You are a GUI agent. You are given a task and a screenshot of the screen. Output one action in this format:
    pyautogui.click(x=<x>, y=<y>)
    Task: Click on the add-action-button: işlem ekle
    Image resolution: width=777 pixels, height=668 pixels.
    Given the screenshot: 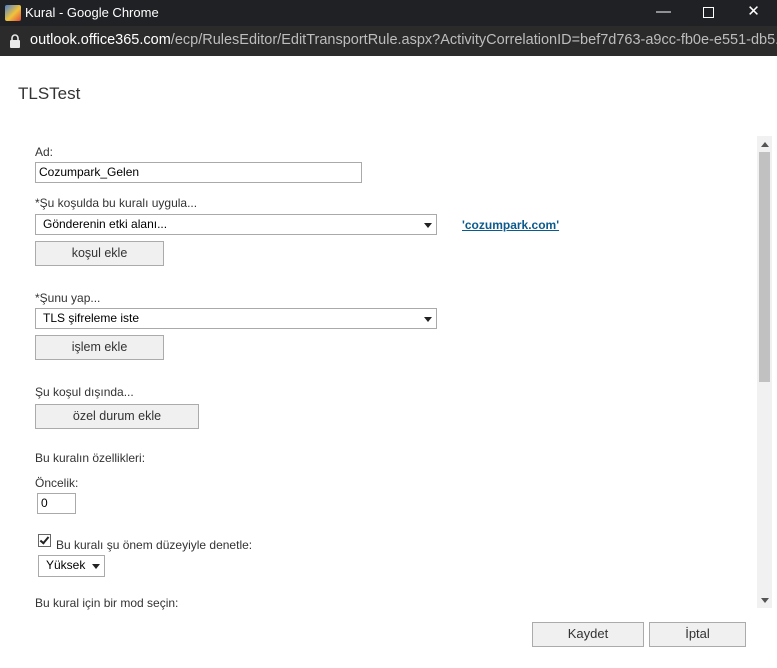 What is the action you would take?
    pyautogui.click(x=99, y=347)
    